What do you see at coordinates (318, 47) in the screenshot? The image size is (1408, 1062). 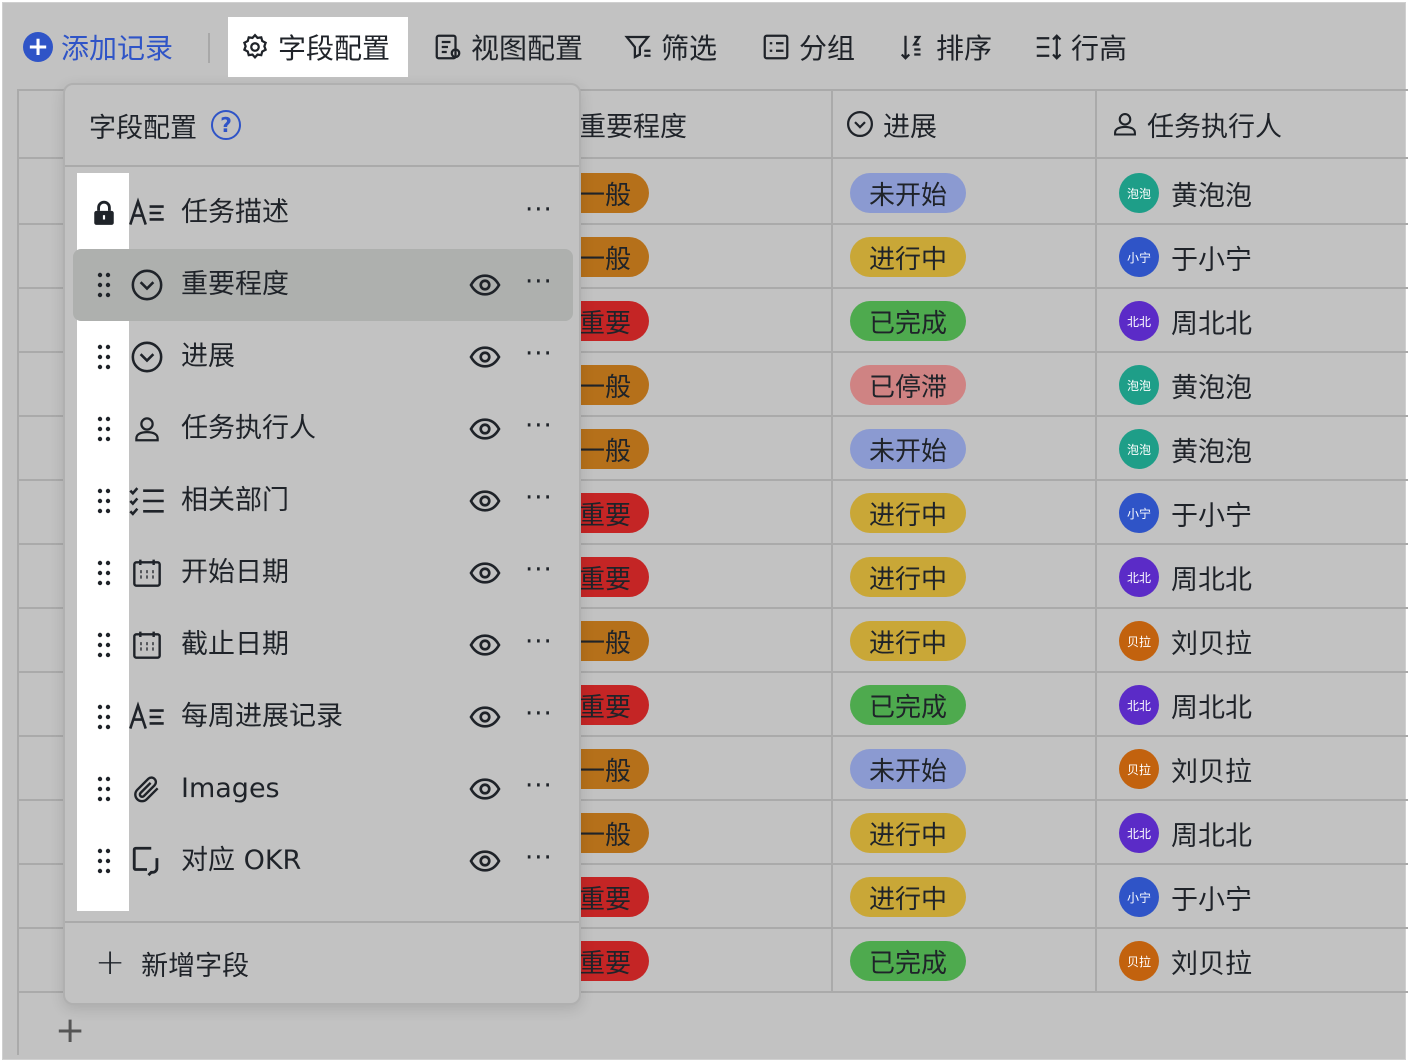 I see `field-config-button: 字段配置` at bounding box center [318, 47].